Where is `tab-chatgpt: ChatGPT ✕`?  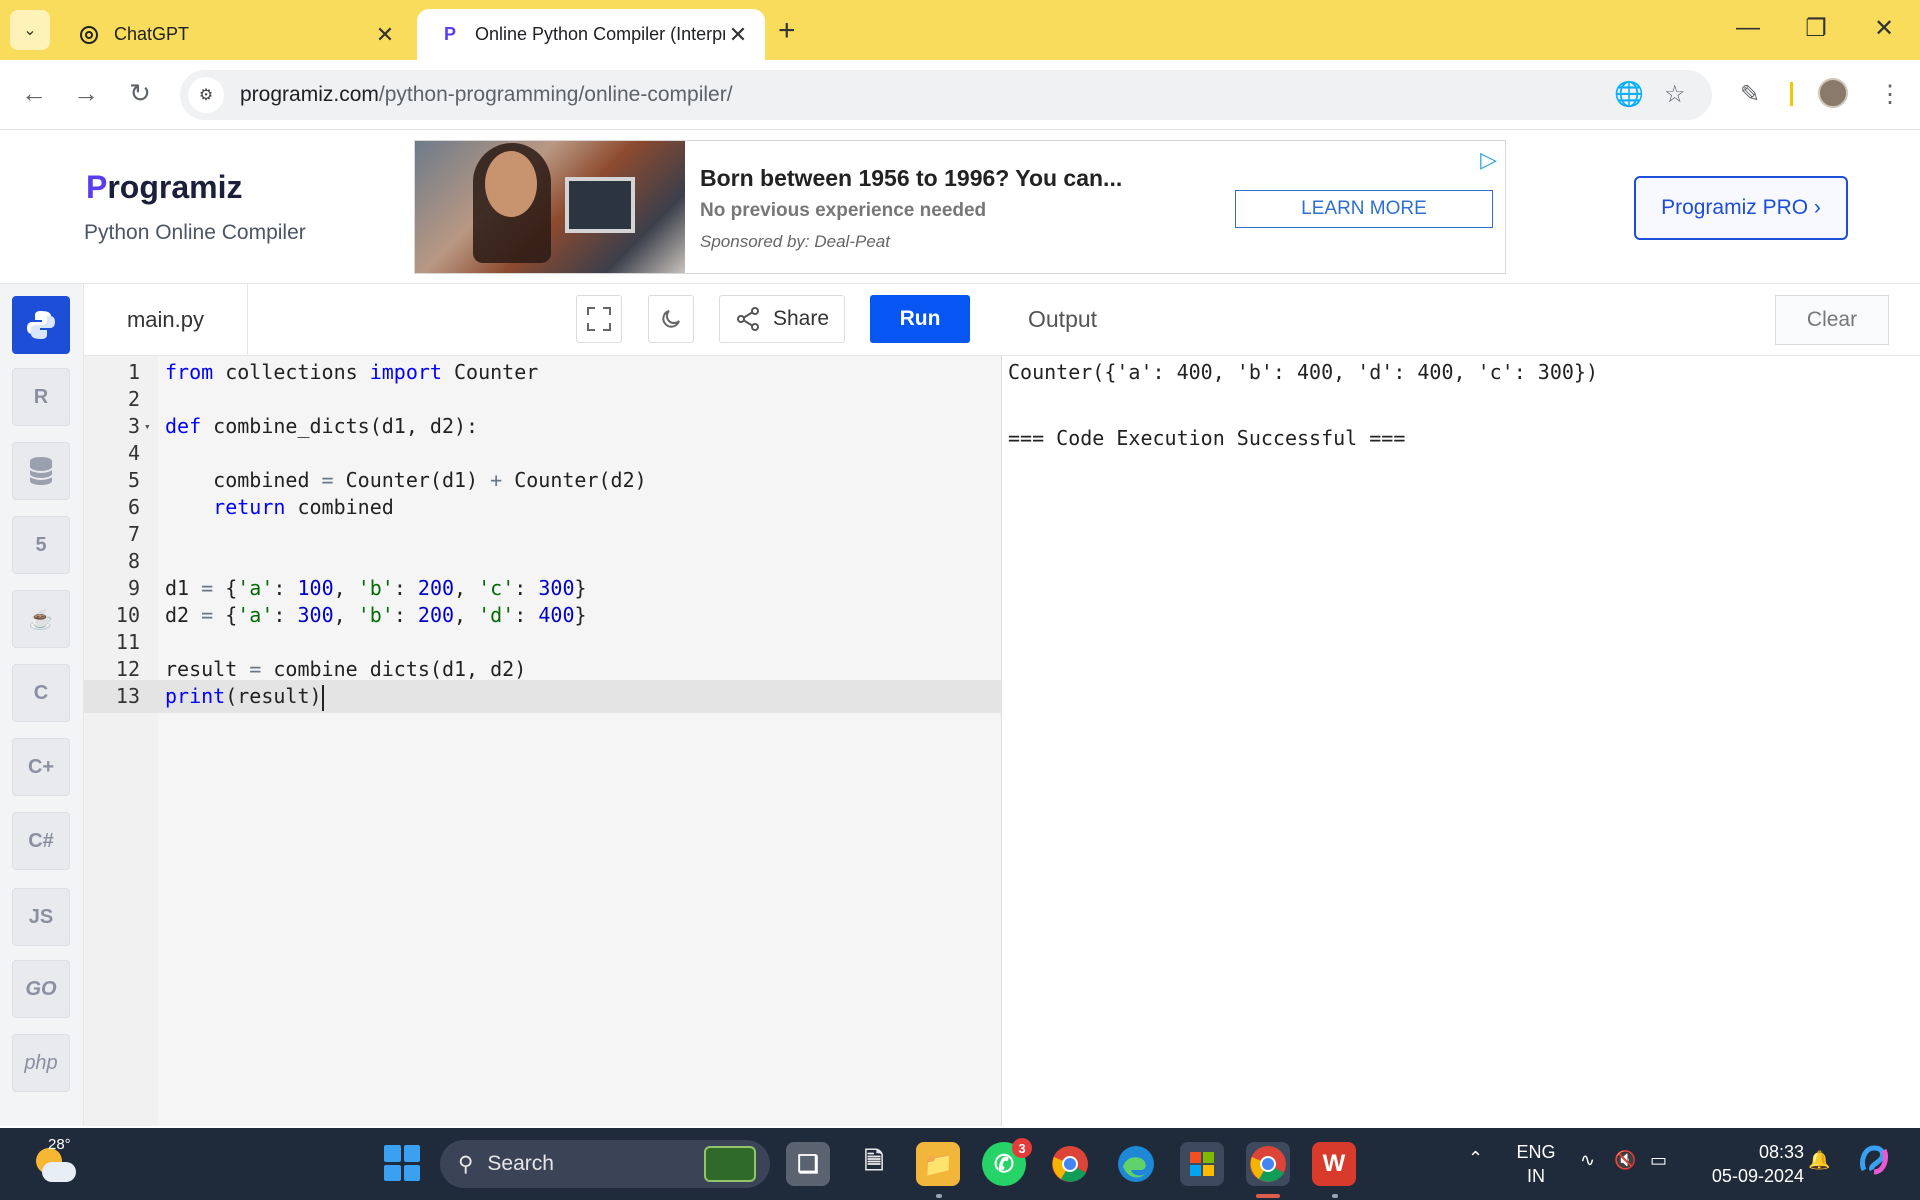
tab-chatgpt: ChatGPT ✕ is located at coordinates (234, 34).